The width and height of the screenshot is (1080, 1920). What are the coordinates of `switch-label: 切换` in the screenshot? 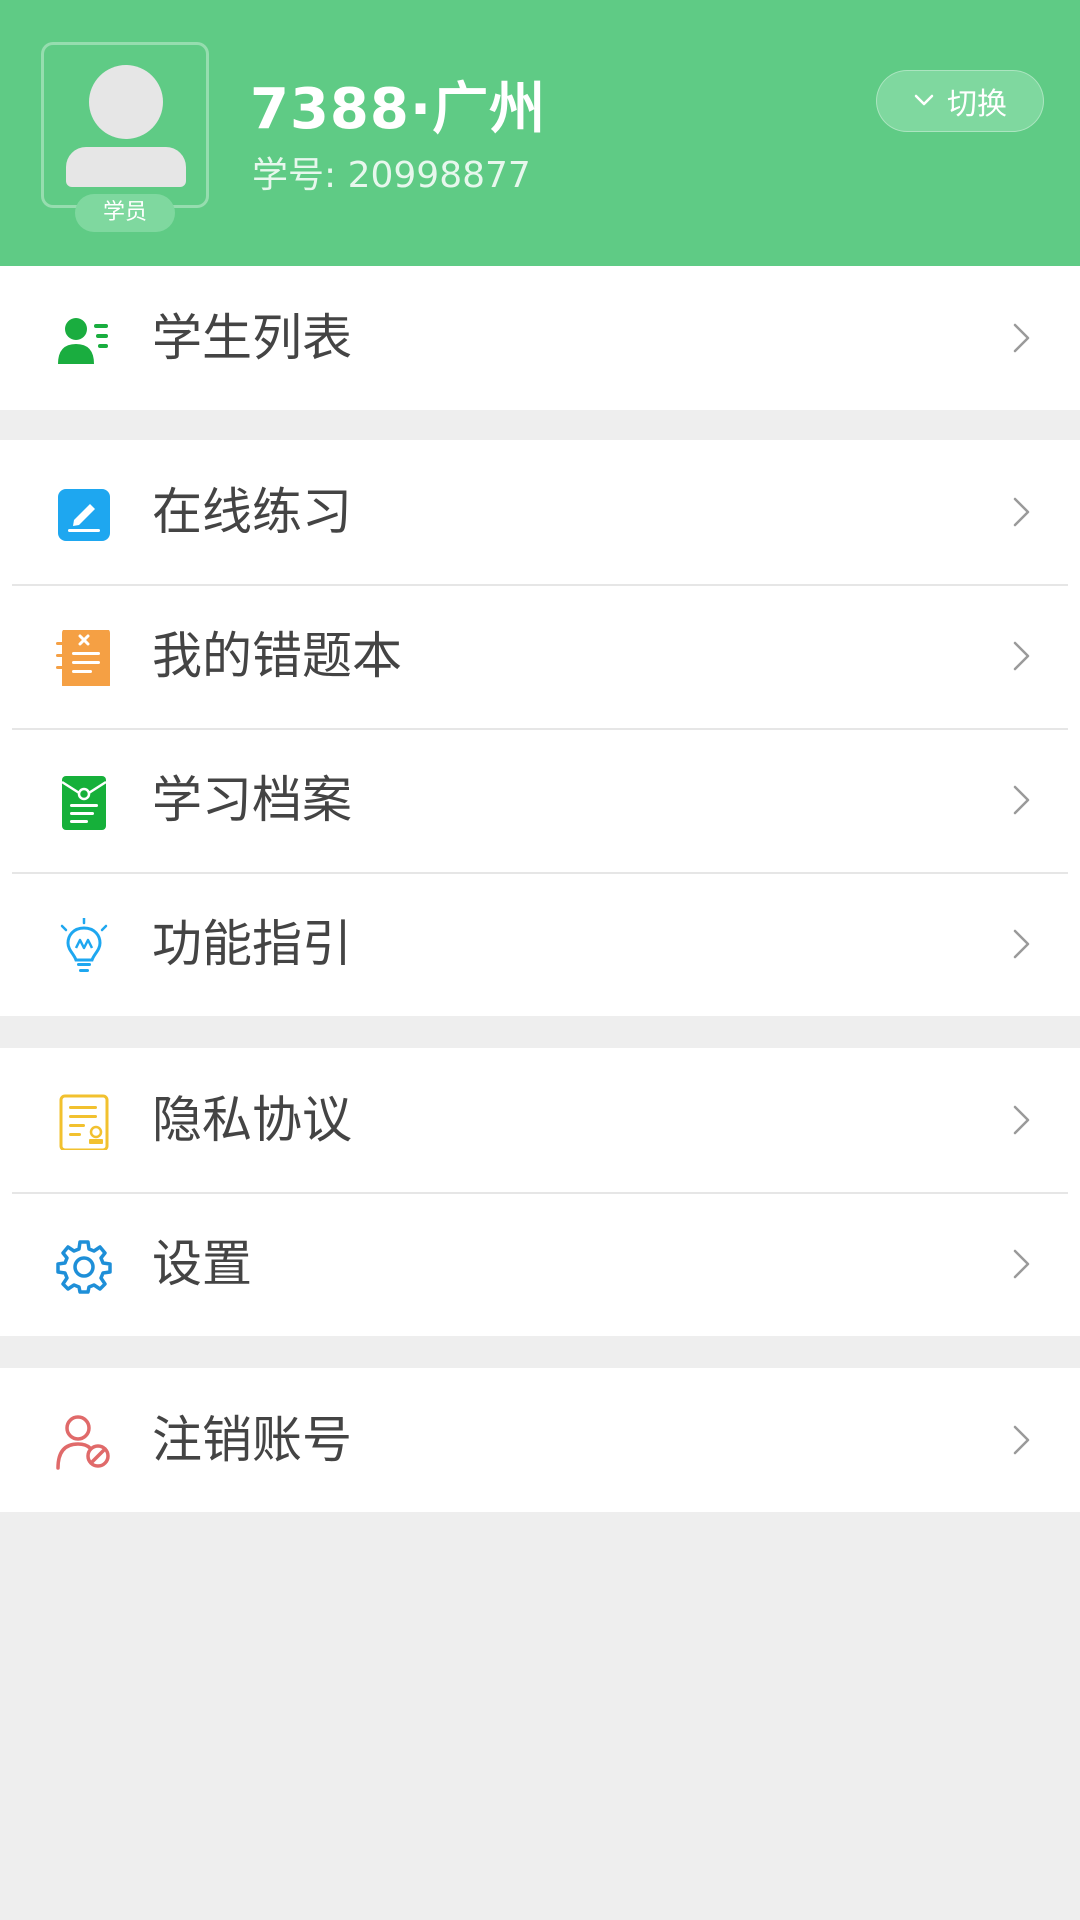 It's located at (977, 104).